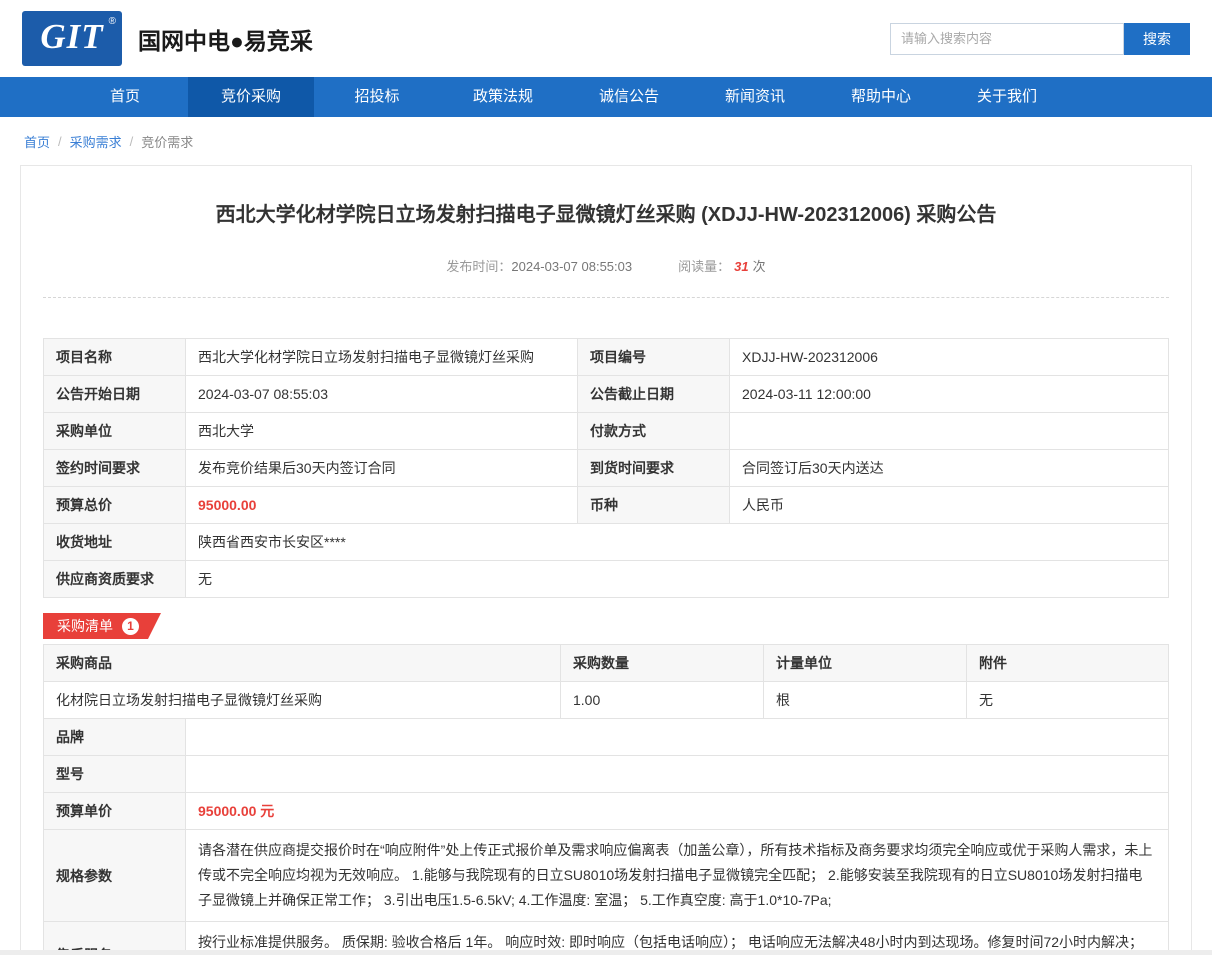 This screenshot has height=955, width=1212. Describe the element at coordinates (225, 40) in the screenshot. I see `site-title: 国网中电●易竞采` at that location.